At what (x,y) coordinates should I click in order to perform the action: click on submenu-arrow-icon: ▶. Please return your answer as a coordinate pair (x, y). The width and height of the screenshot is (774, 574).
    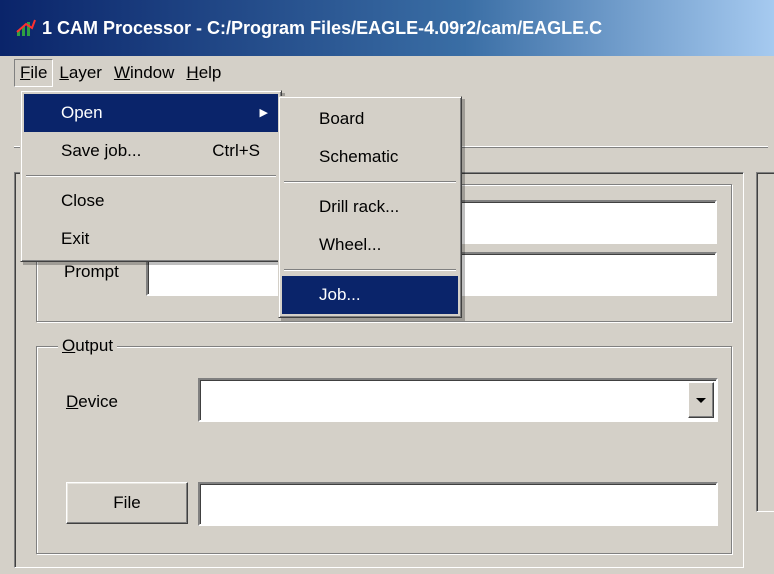
    Looking at the image, I should click on (263, 113).